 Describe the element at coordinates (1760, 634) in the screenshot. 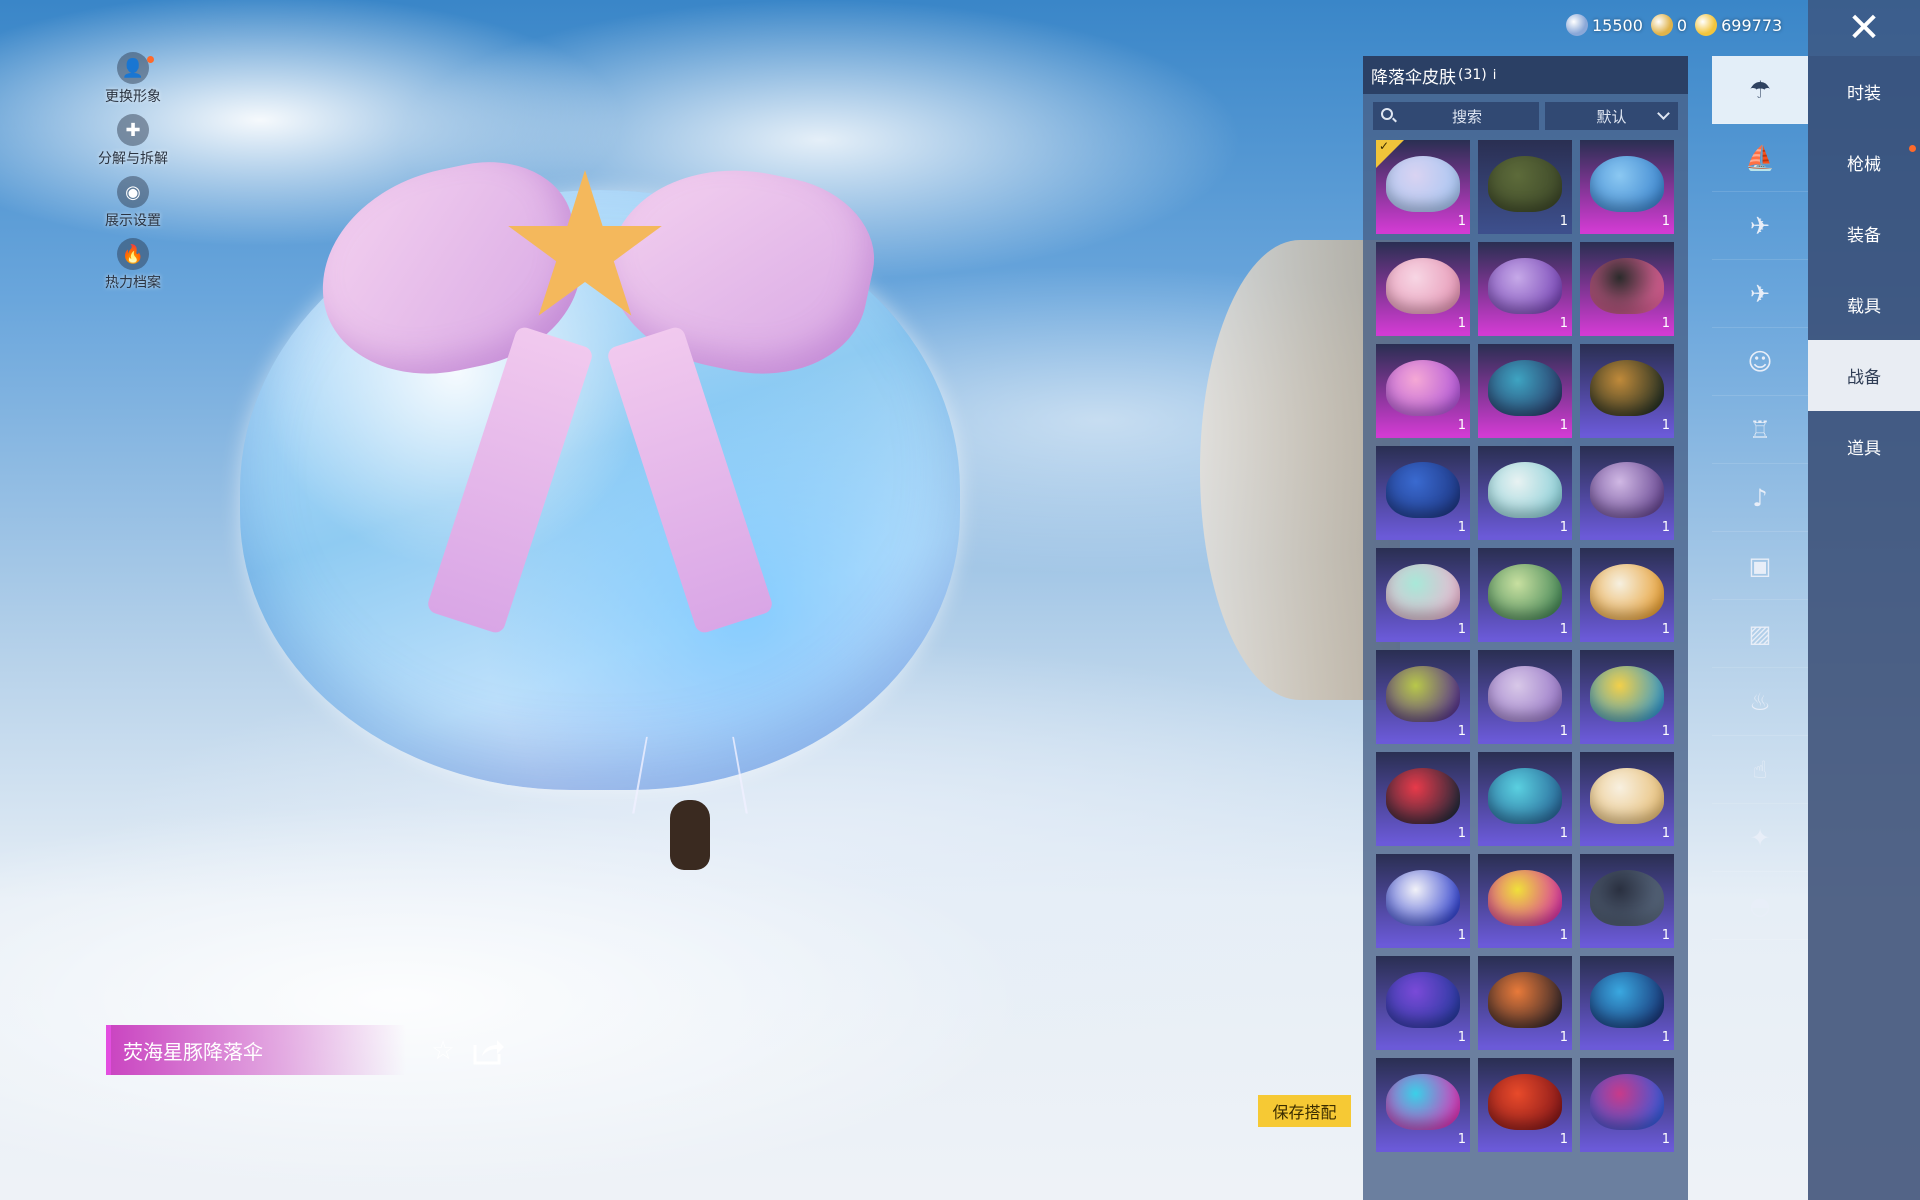

I see `photo-icon: ▨` at that location.